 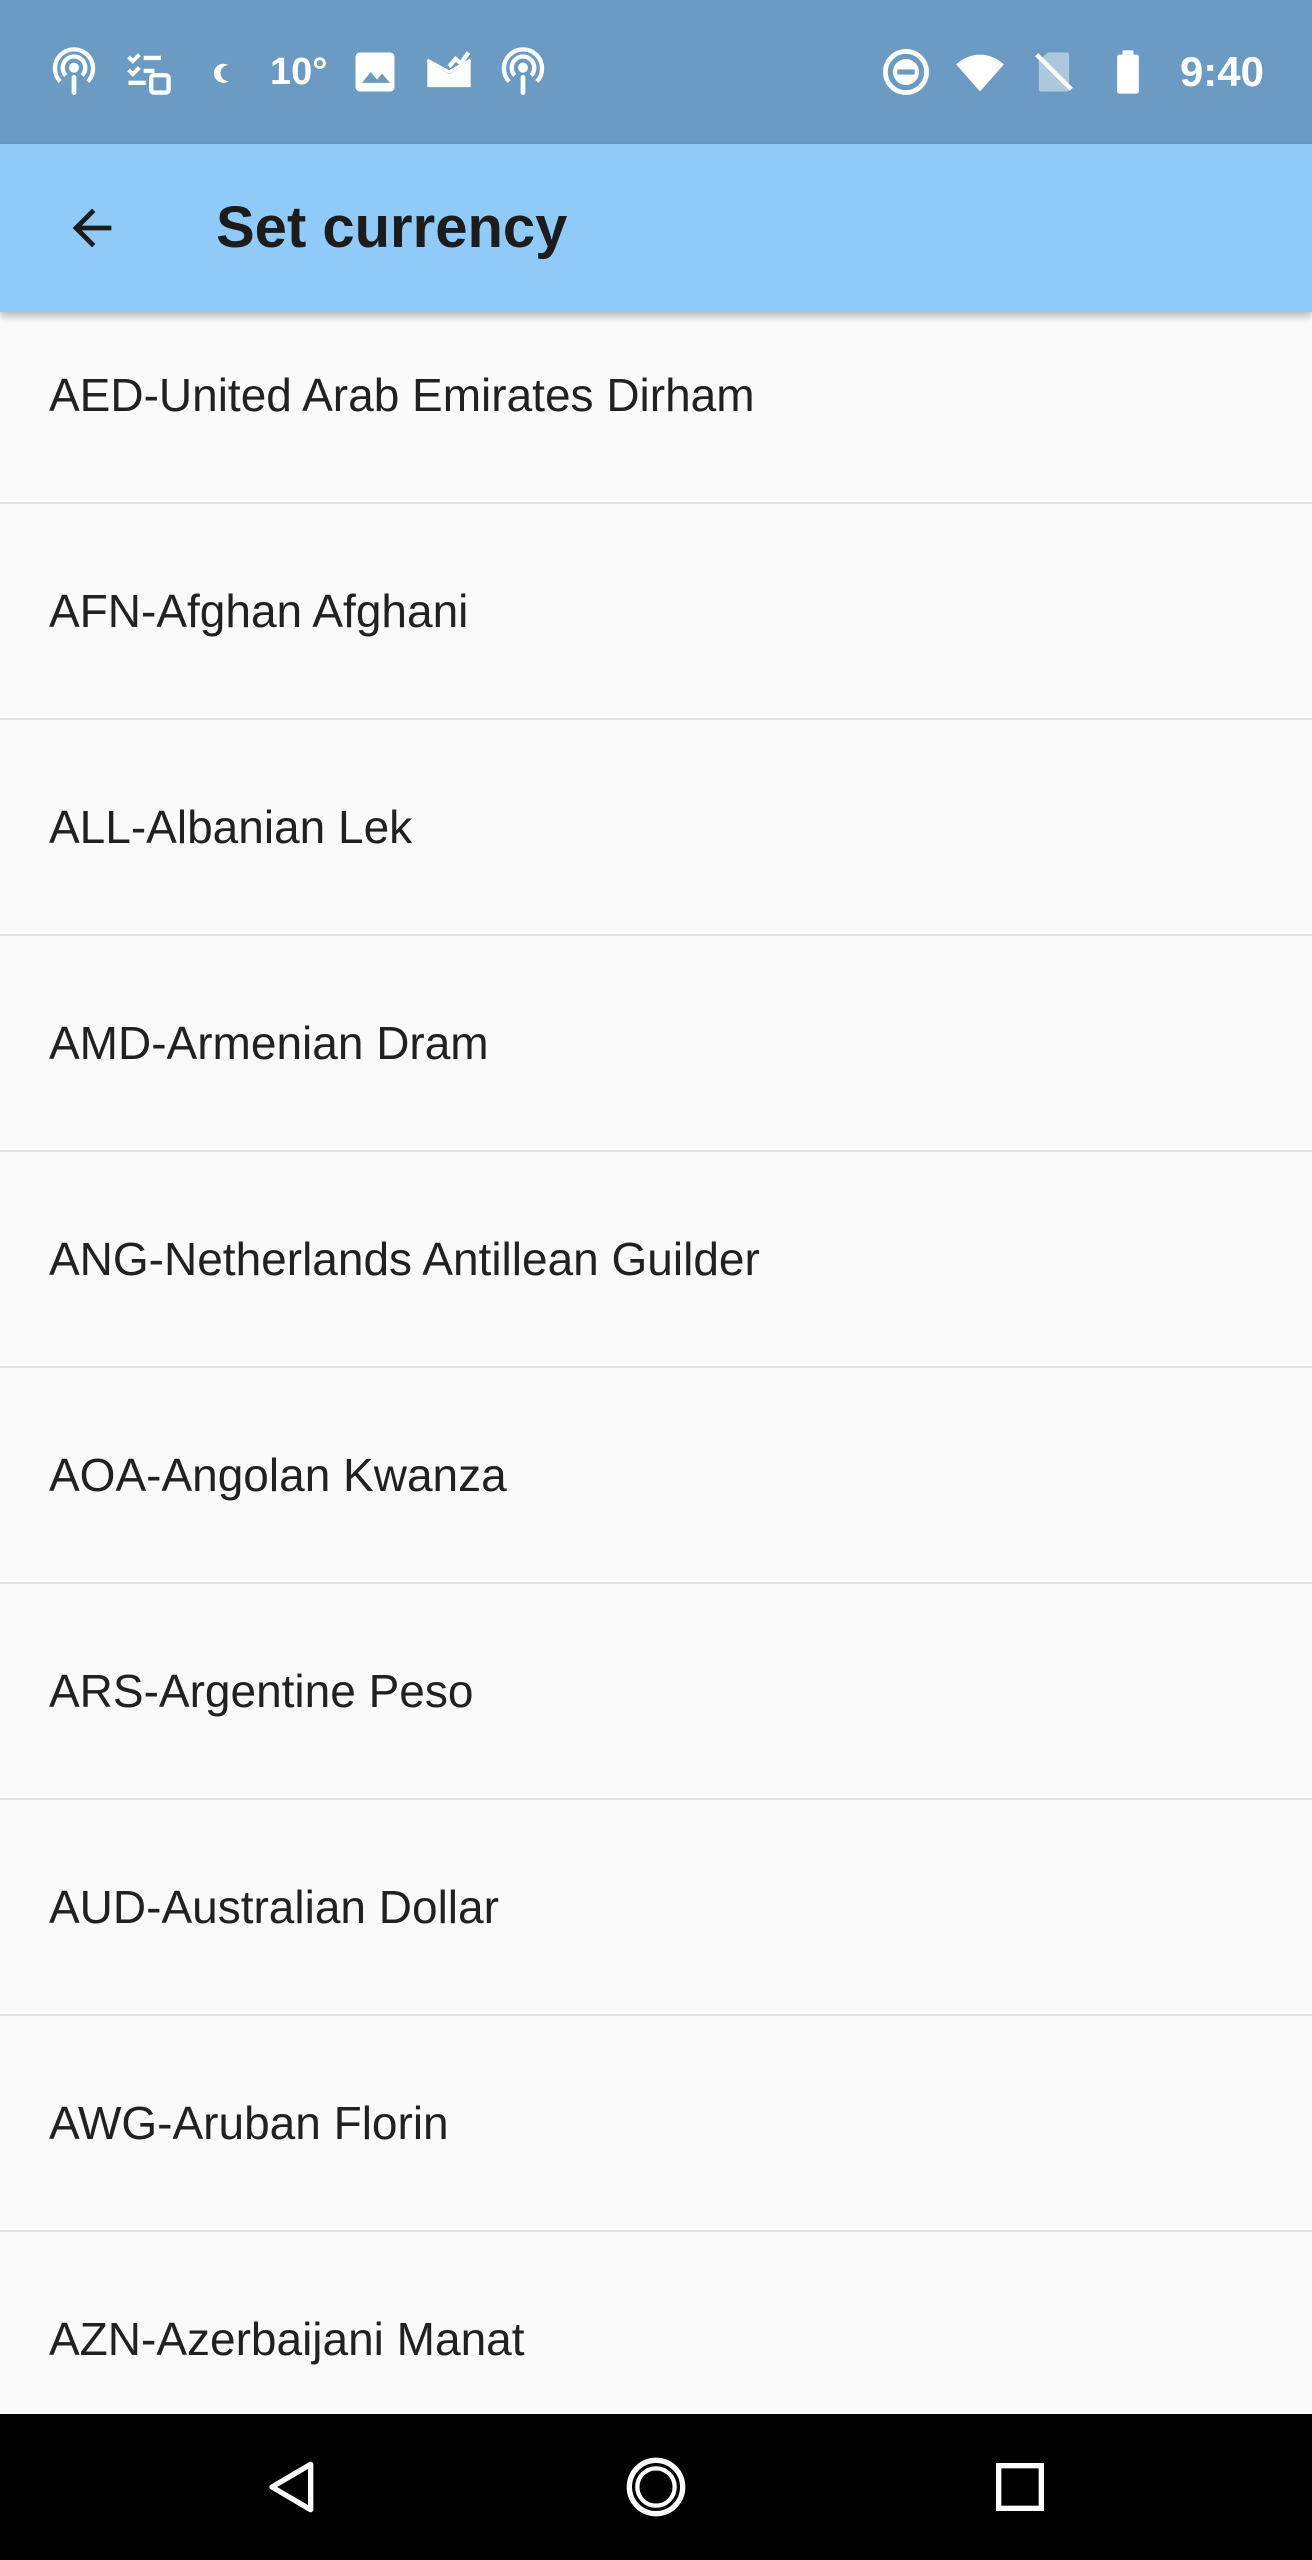 I want to click on currency-item-ang: ANG-Netherlands Antillean Guilder, so click(x=656, y=1260).